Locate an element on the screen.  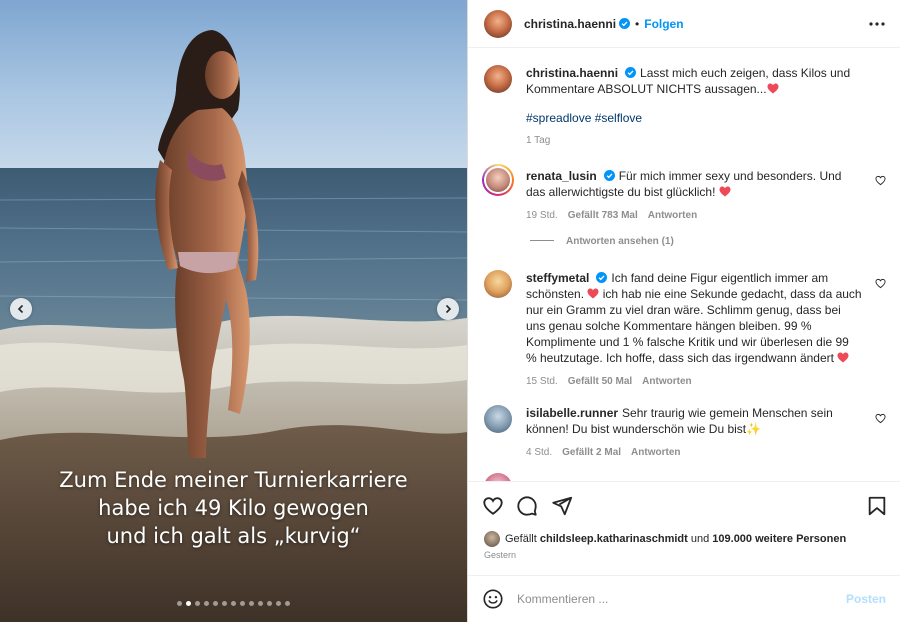
reply-line-divider is located at coordinates (542, 240).